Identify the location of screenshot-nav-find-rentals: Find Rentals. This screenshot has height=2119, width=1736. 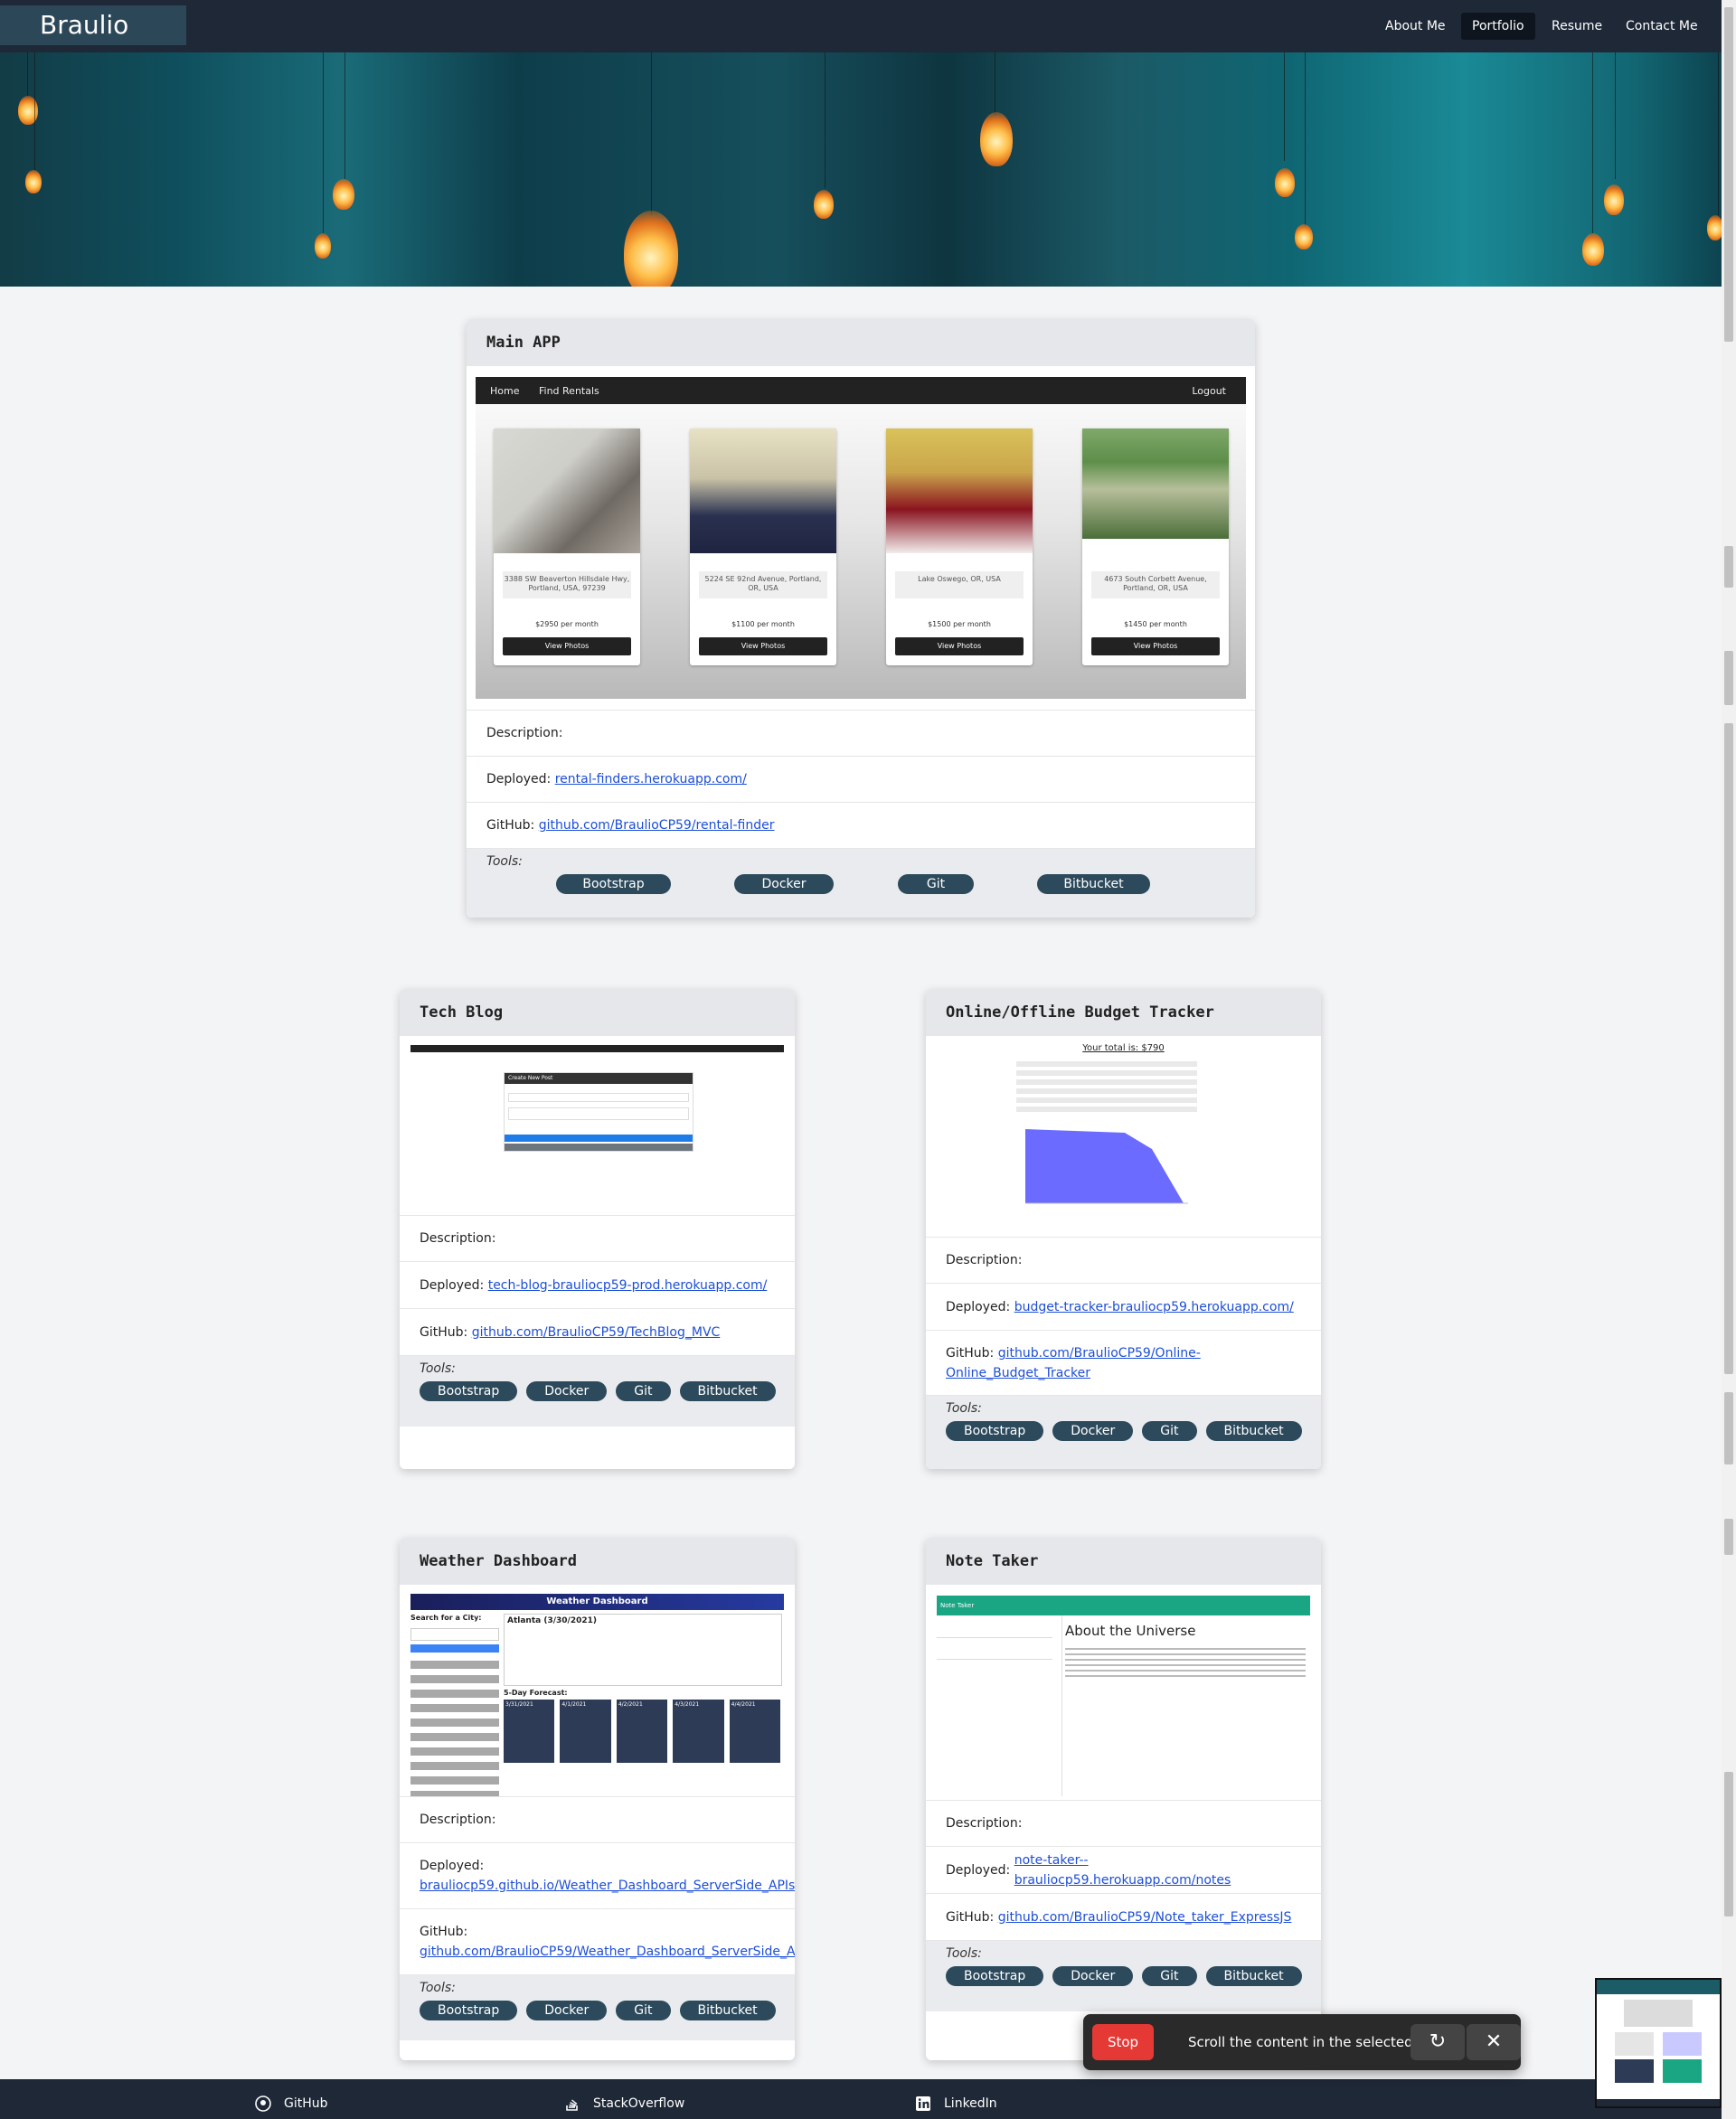
(569, 391).